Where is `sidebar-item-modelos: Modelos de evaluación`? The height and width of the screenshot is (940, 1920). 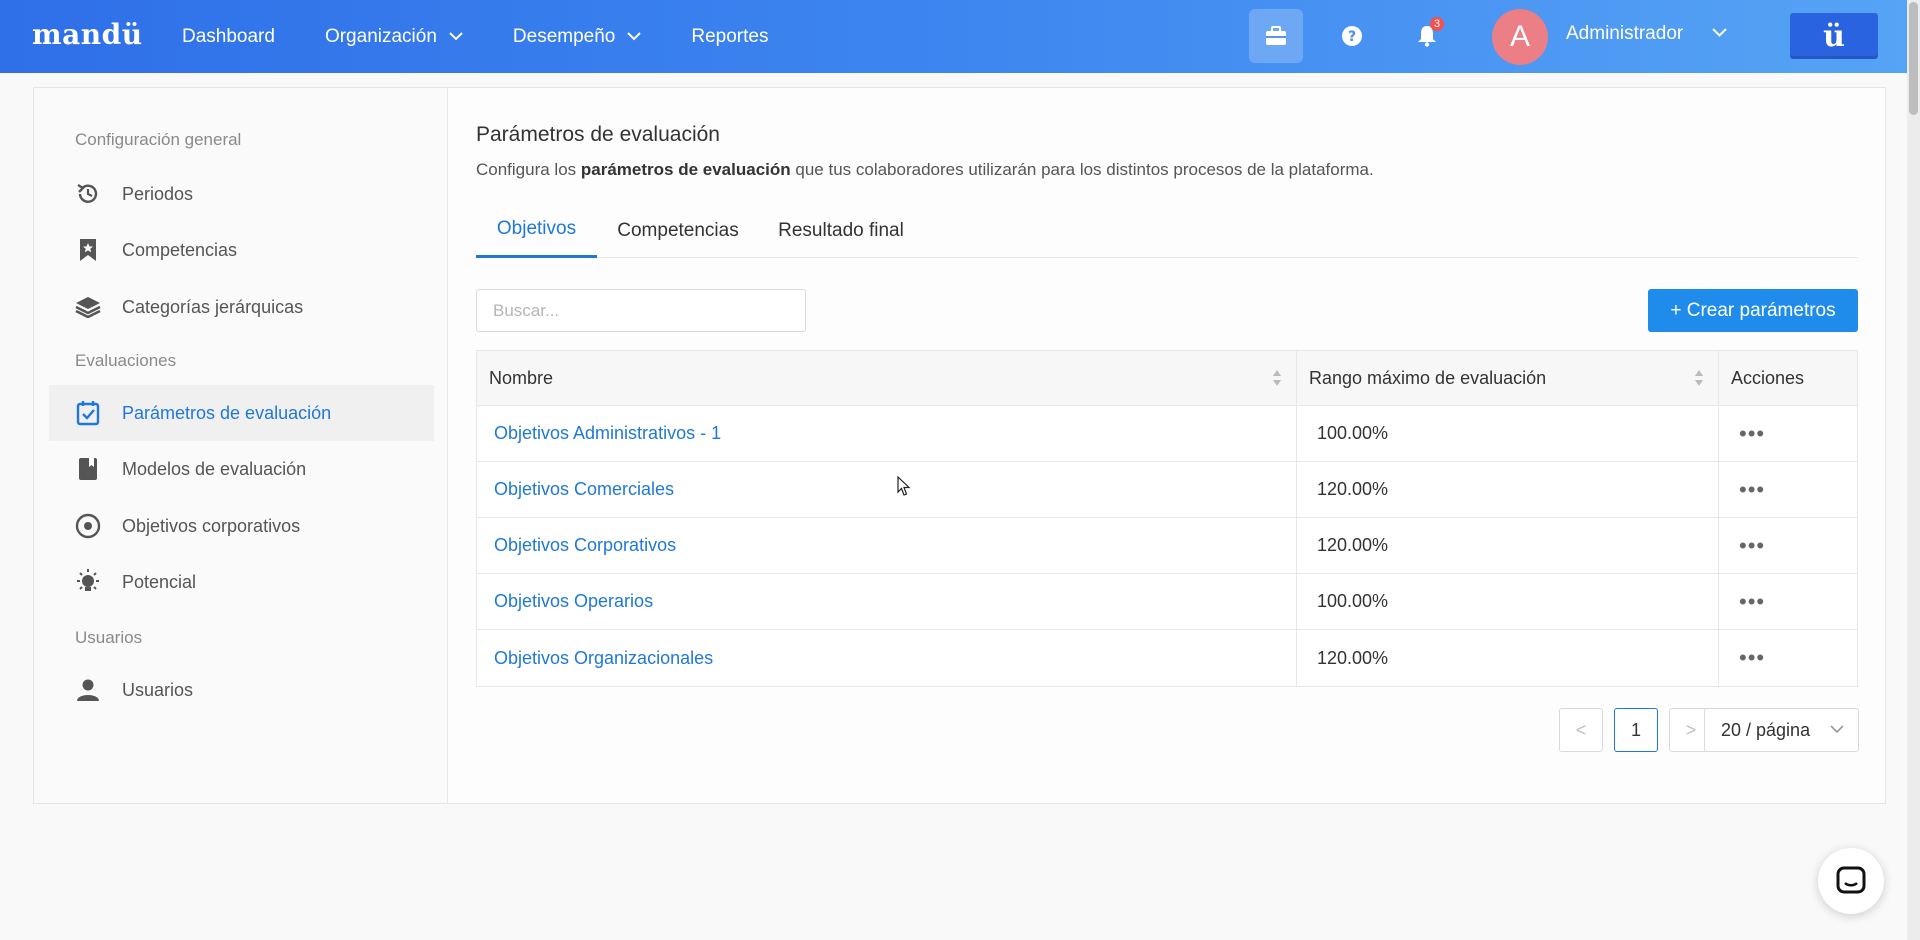
sidebar-item-modelos: Modelos de evaluación is located at coordinates (241, 469).